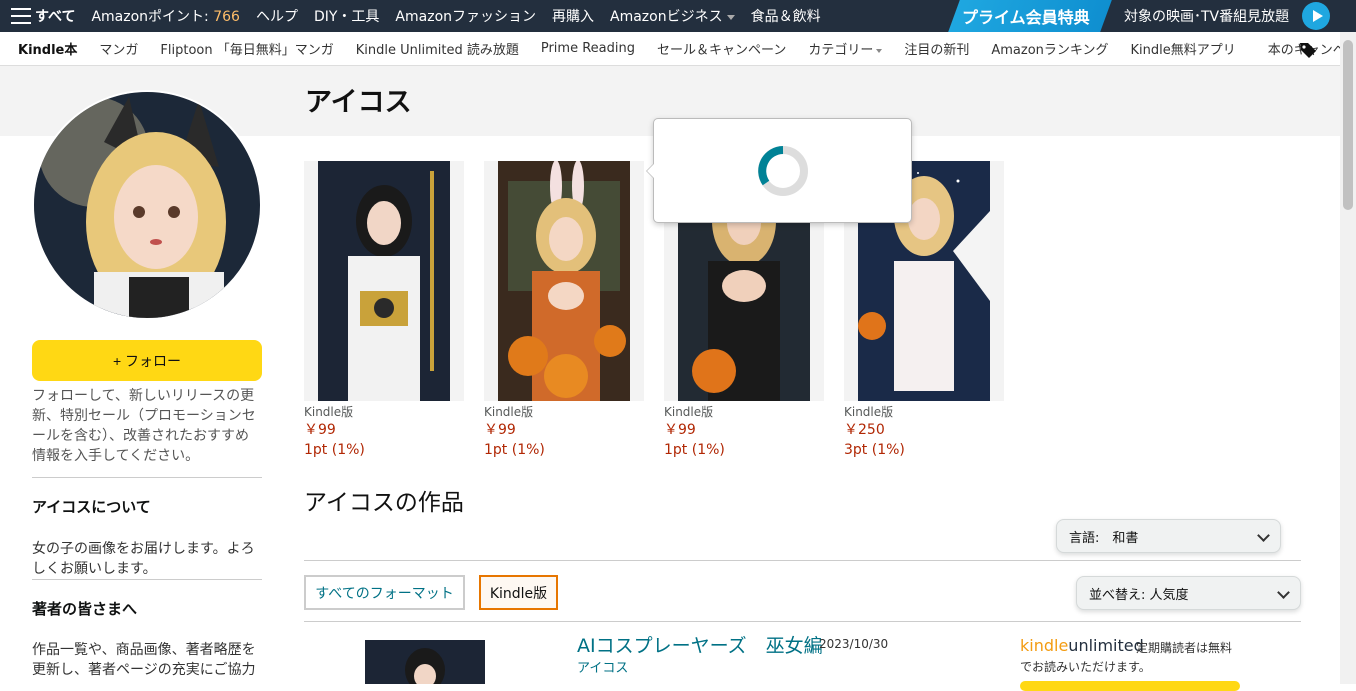 The width and height of the screenshot is (1356, 691). Describe the element at coordinates (700, 644) in the screenshot. I see `work-title: AIコスプレーヤーズ 巫女編` at that location.